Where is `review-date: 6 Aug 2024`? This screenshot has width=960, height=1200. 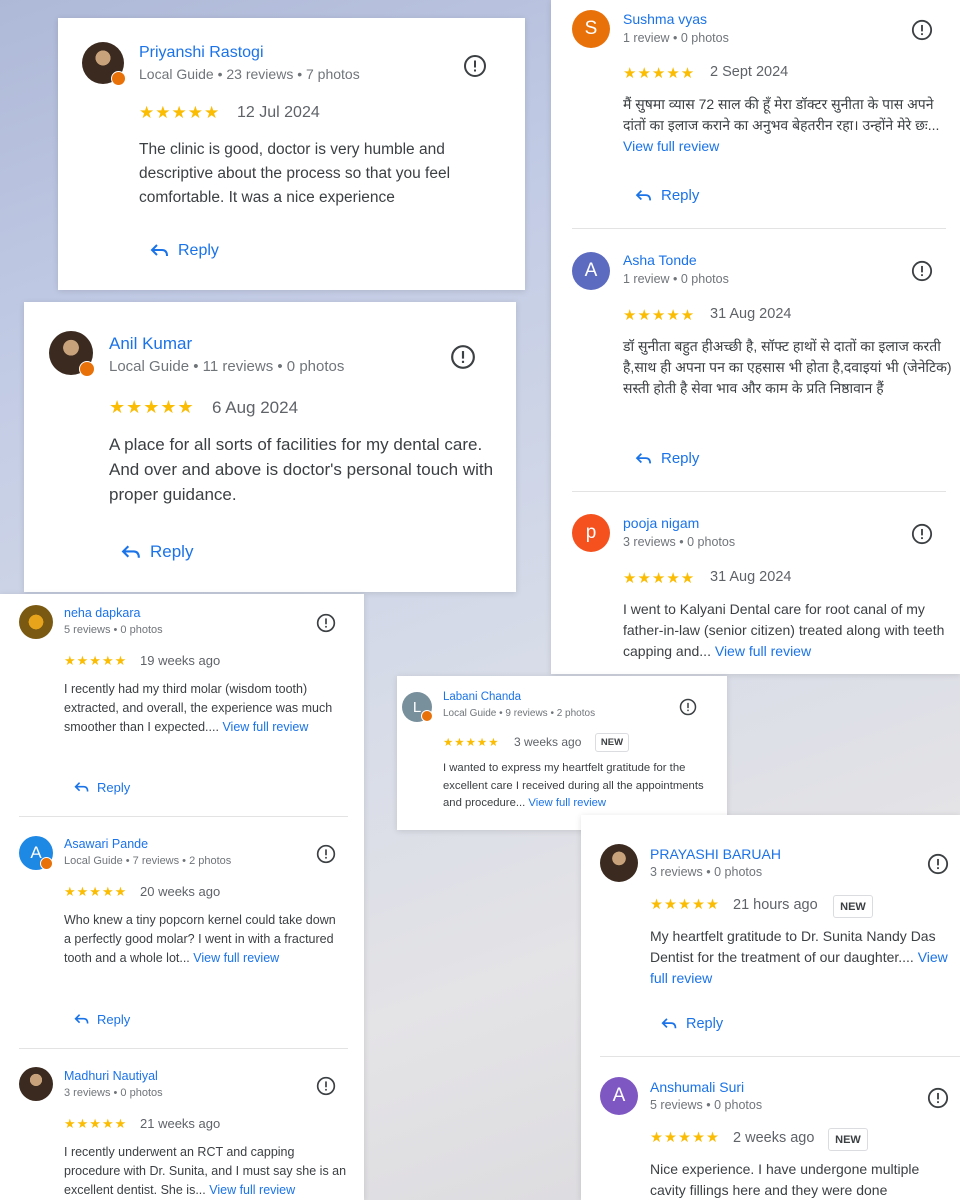
review-date: 6 Aug 2024 is located at coordinates (255, 407).